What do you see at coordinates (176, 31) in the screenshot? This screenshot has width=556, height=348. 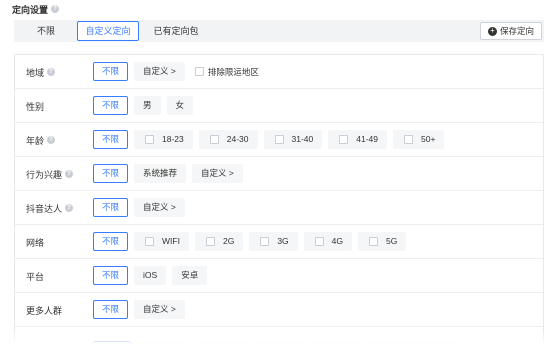 I see `tab-existing-package: 已有定向包` at bounding box center [176, 31].